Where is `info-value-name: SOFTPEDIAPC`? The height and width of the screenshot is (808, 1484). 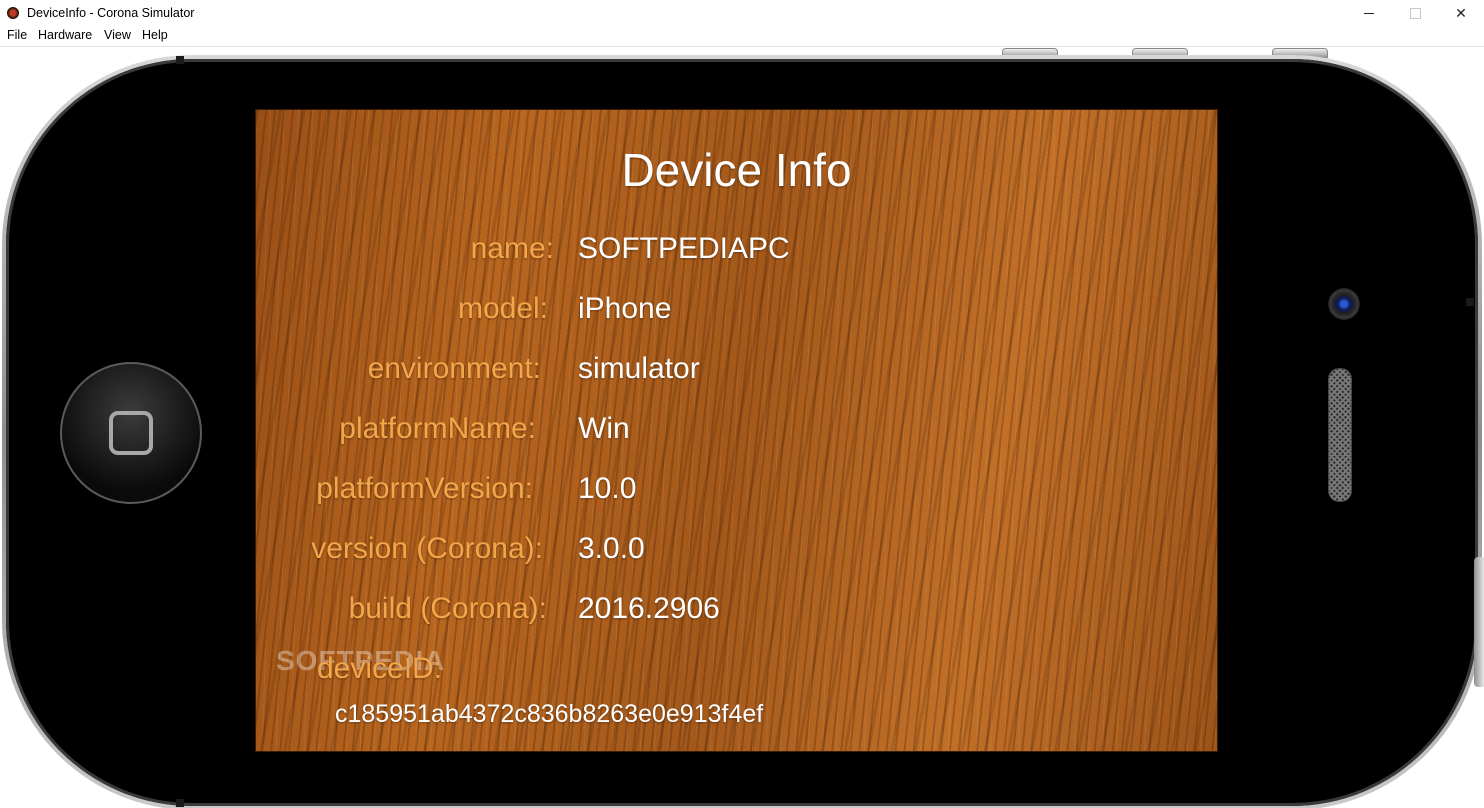 info-value-name: SOFTPEDIAPC is located at coordinates (684, 248).